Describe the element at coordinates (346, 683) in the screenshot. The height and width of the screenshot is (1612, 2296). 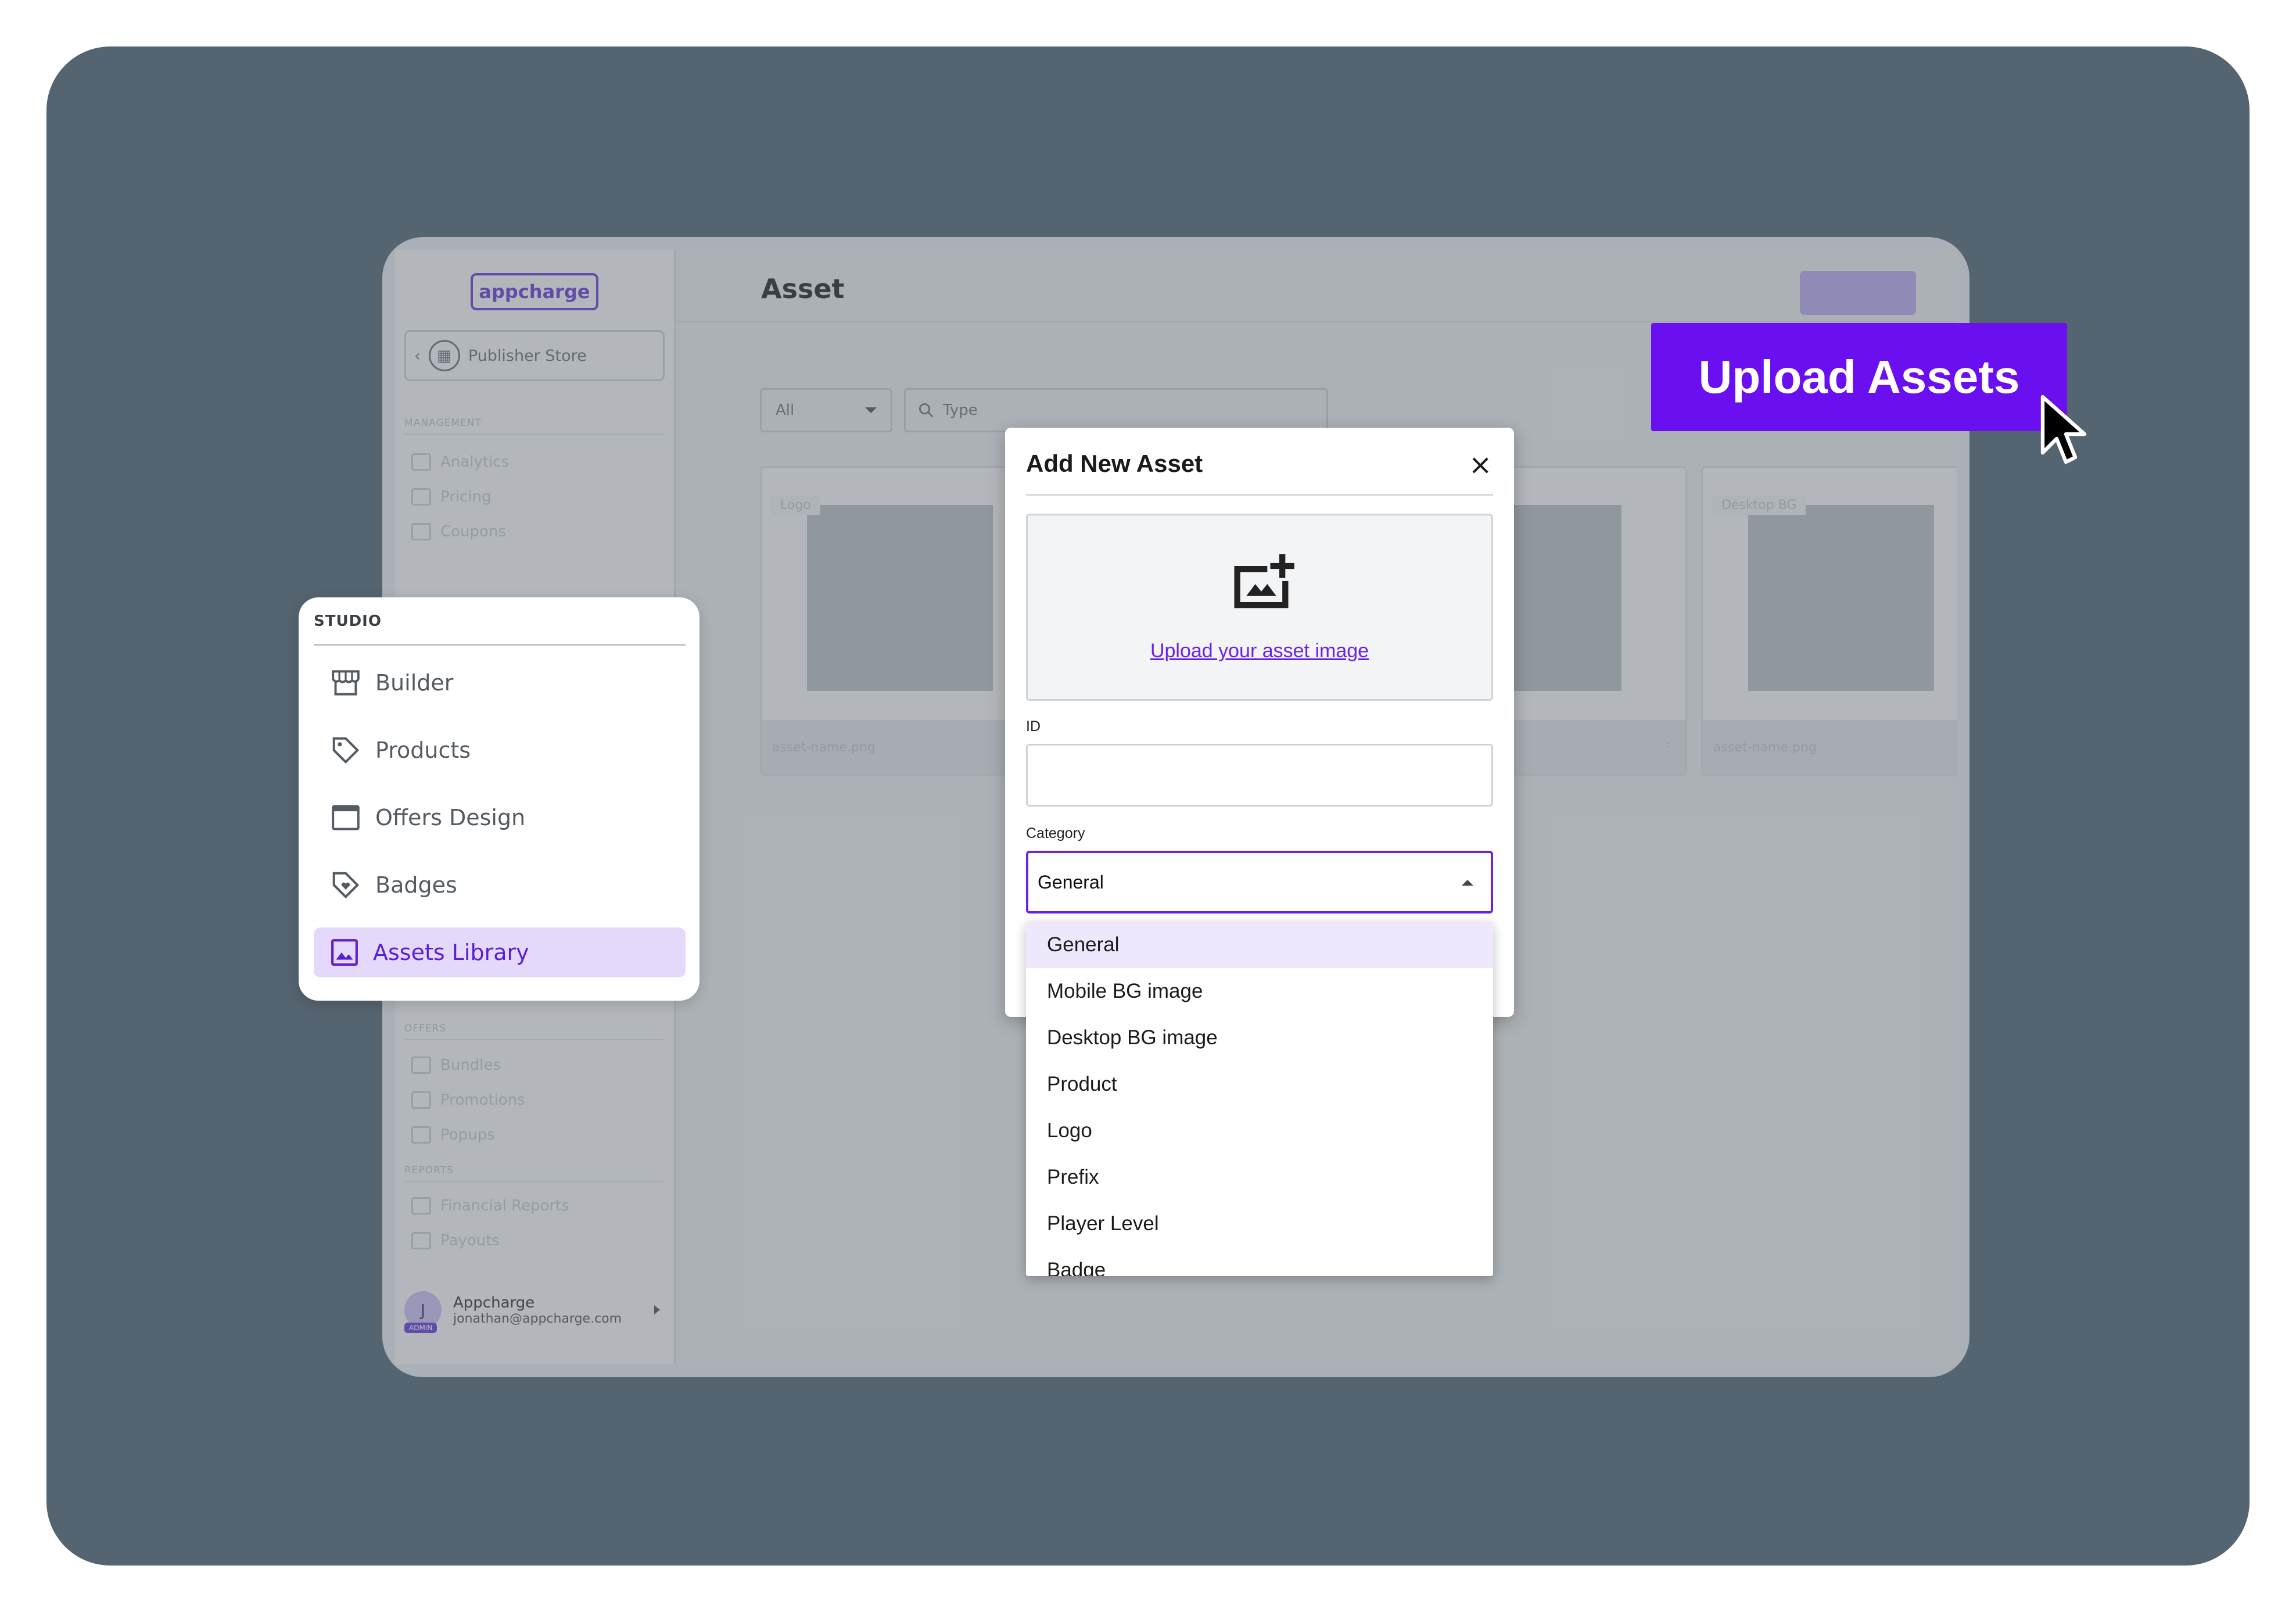
I see `storefront-icon` at that location.